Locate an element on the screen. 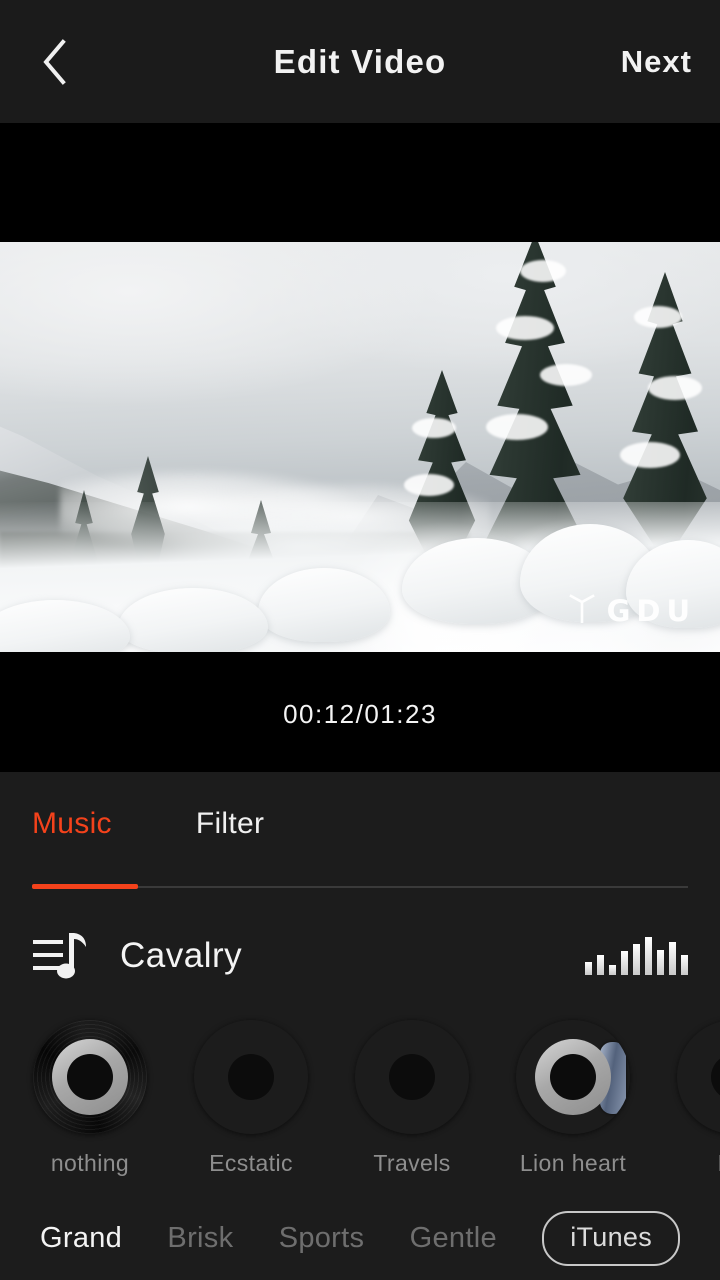  playback-timecode: 00:12/01:23 is located at coordinates (360, 714).